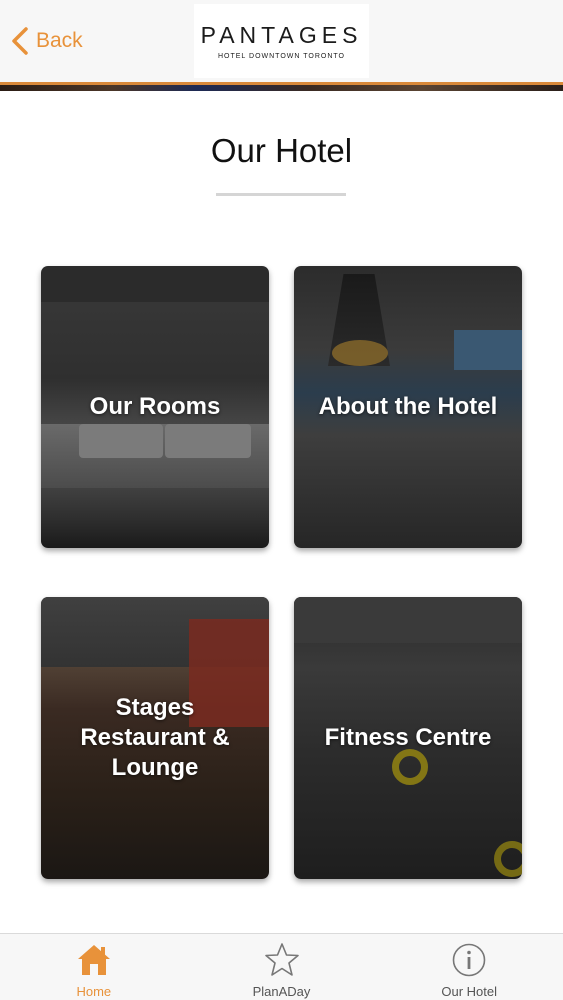  Describe the element at coordinates (20, 41) in the screenshot. I see `chevron-left-icon` at that location.